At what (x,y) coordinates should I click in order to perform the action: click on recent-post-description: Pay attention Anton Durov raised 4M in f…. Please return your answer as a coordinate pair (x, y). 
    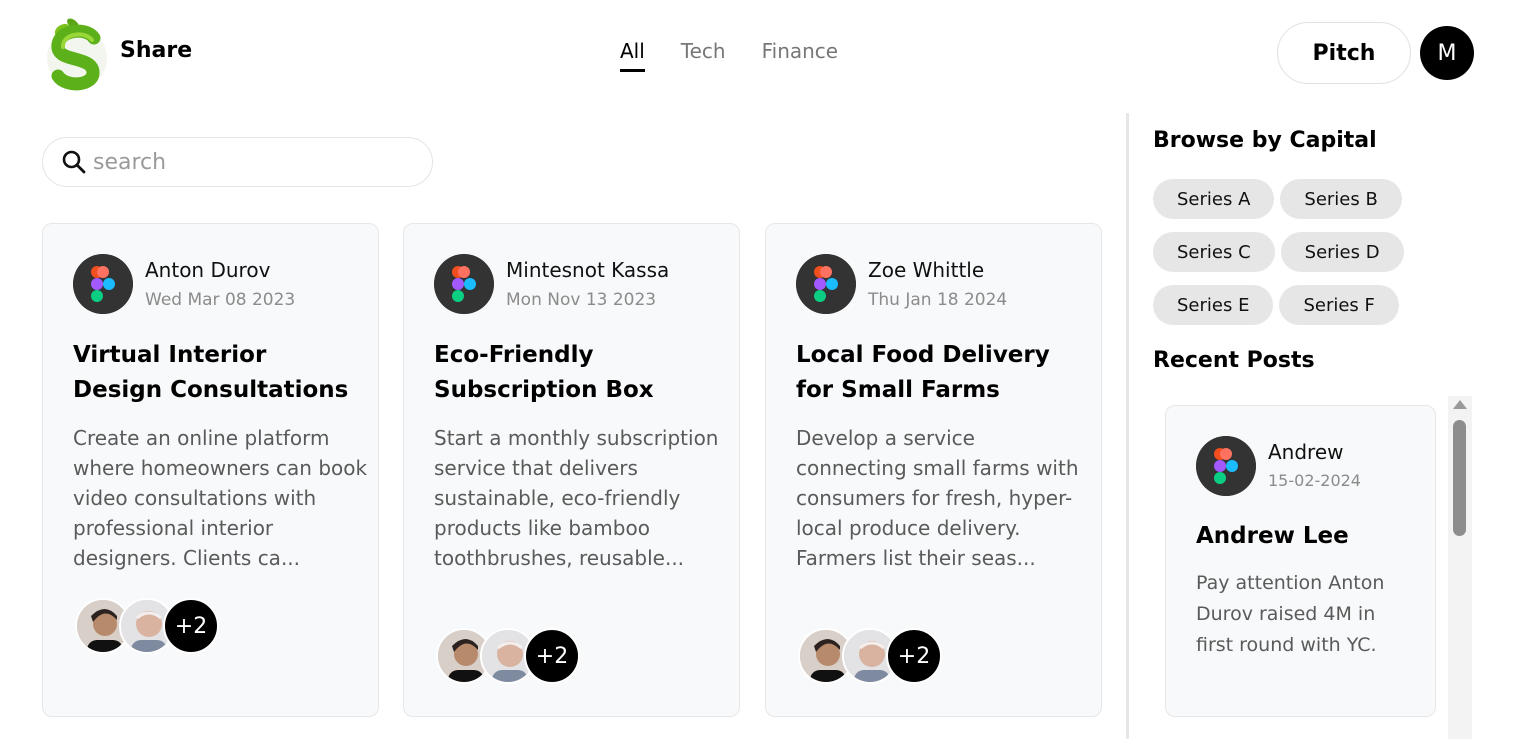
    Looking at the image, I should click on (1290, 614).